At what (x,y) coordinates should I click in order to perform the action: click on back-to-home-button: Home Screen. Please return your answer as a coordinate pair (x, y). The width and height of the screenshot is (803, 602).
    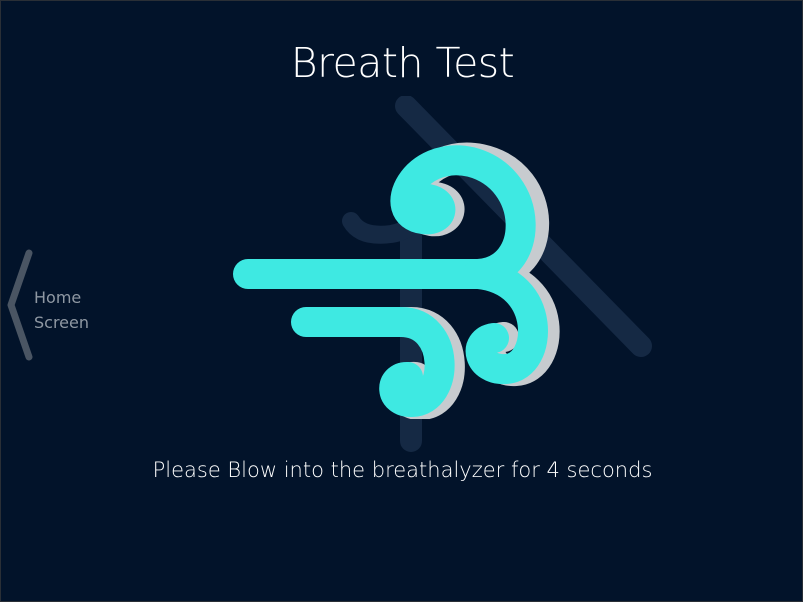
    Looking at the image, I should click on (56, 307).